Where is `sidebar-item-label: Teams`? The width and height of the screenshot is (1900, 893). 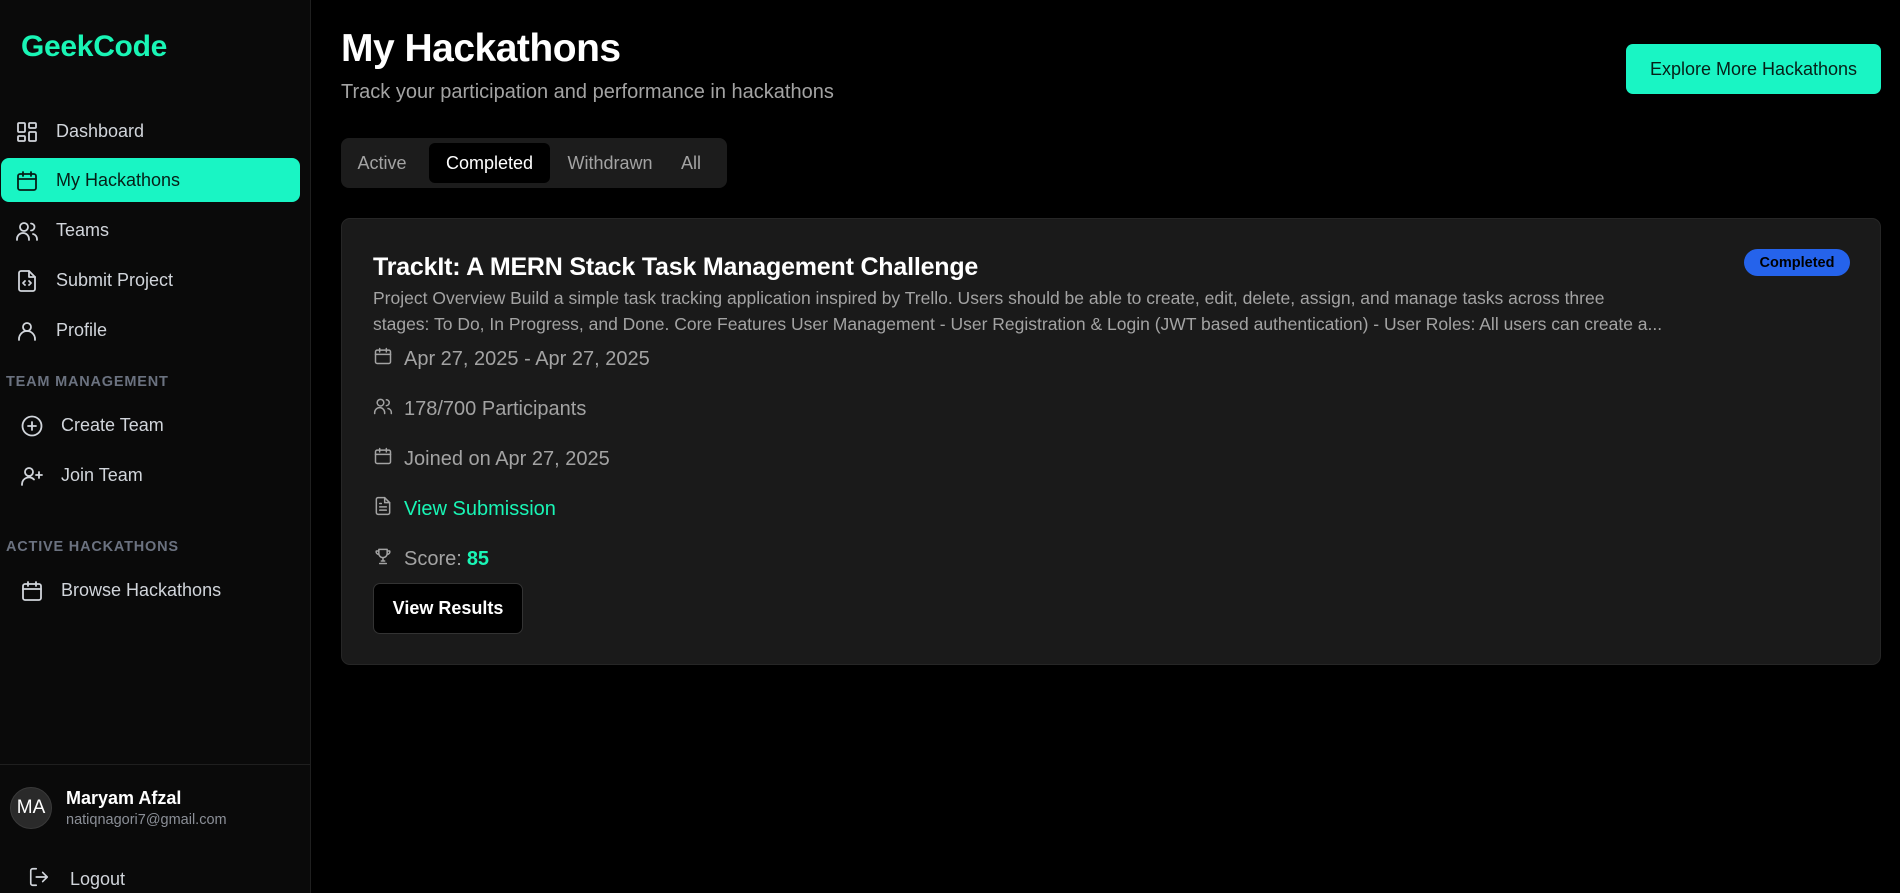 sidebar-item-label: Teams is located at coordinates (83, 229).